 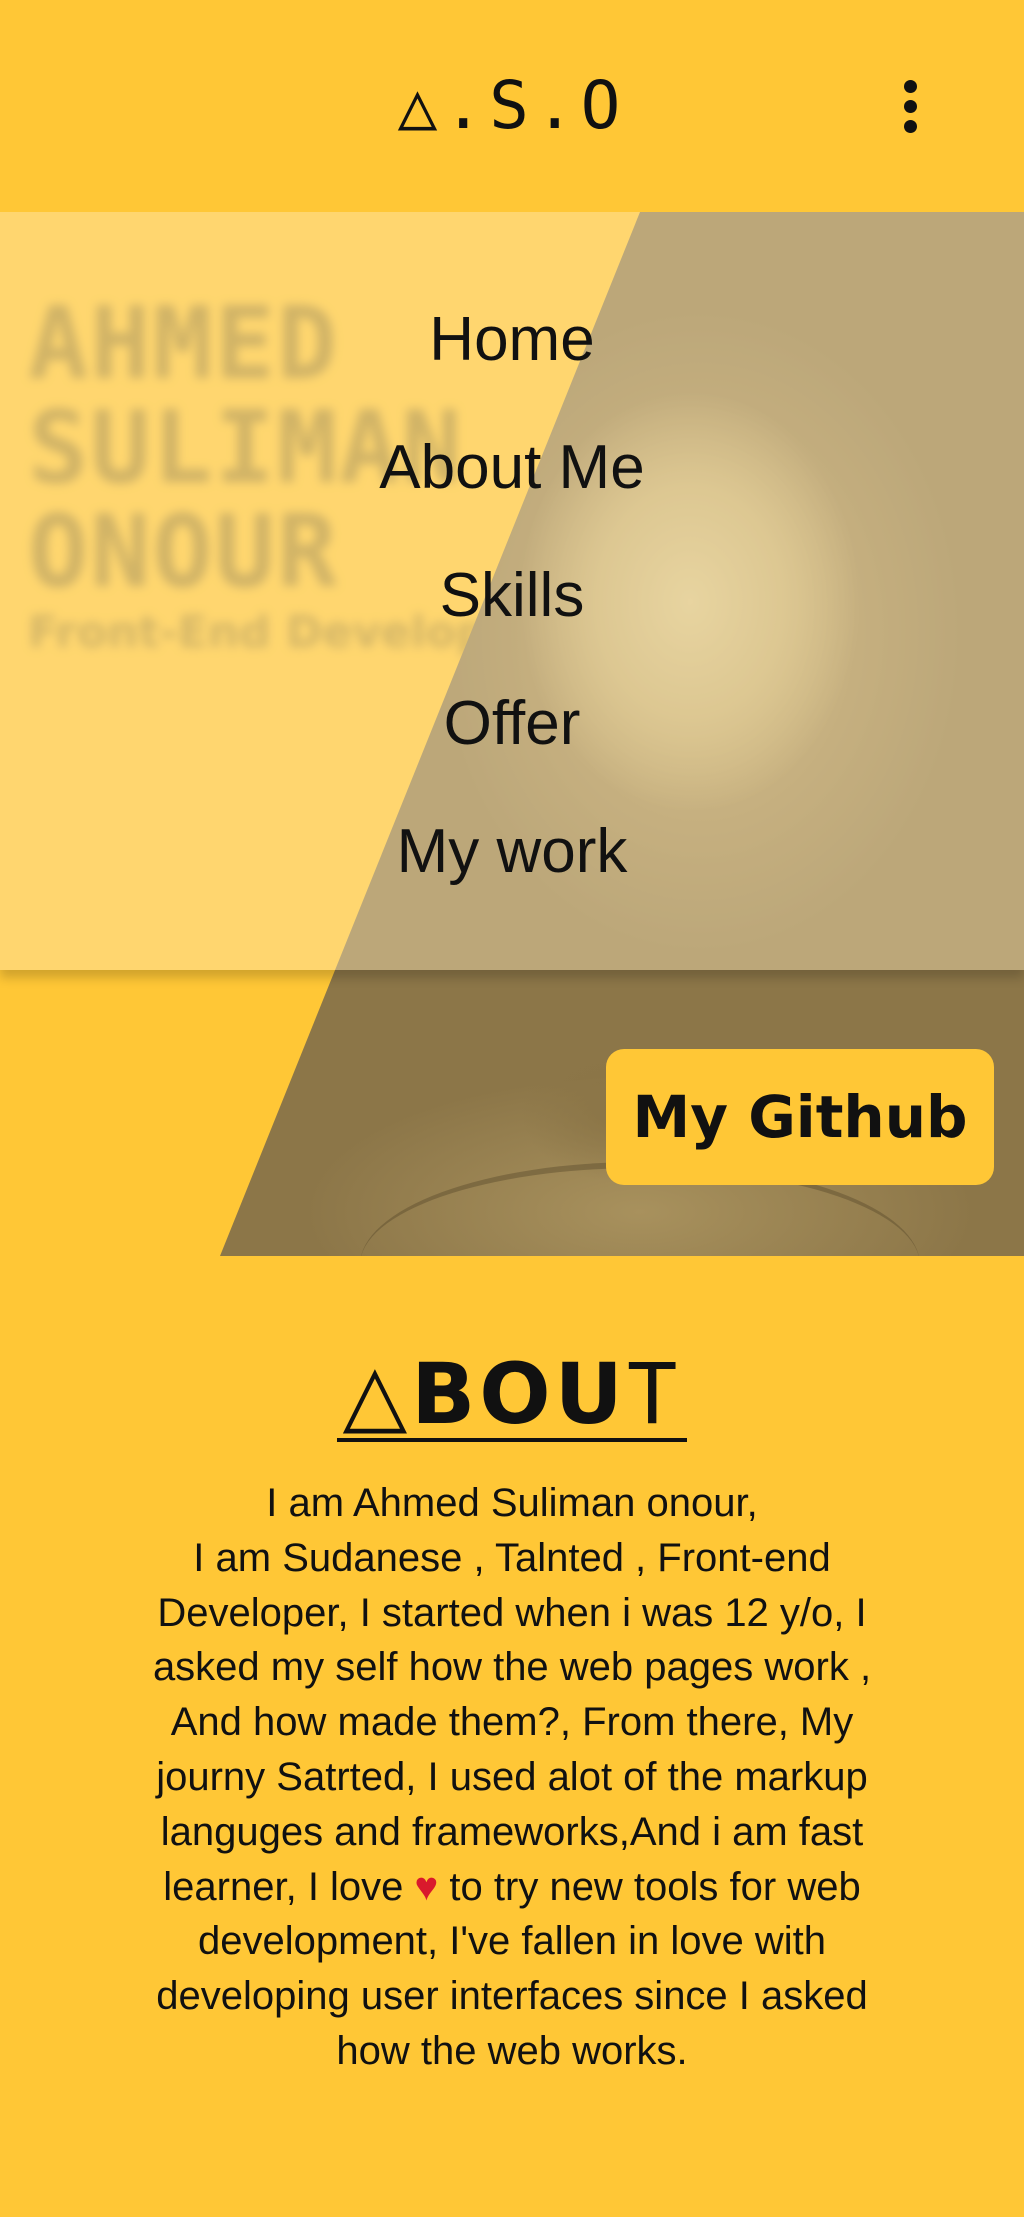 I want to click on site-logo: △.S.O, so click(x=512, y=106).